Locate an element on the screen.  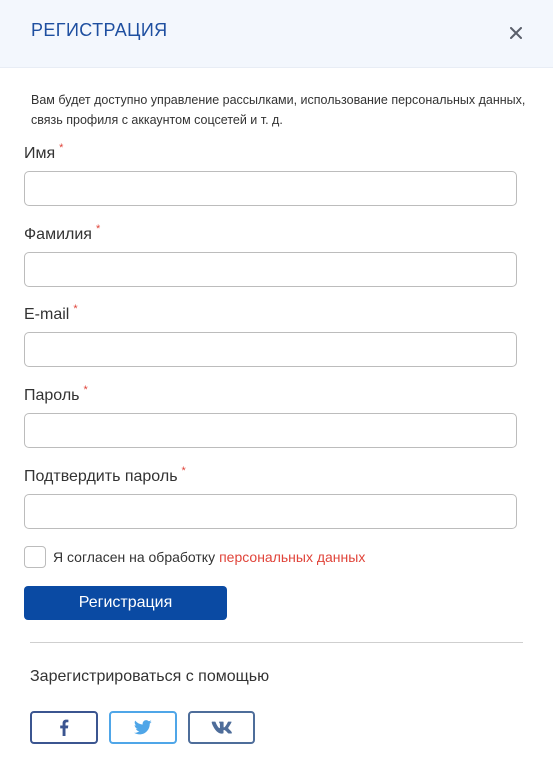
confirm-password-label: Подтвердить пароль * is located at coordinates (105, 475).